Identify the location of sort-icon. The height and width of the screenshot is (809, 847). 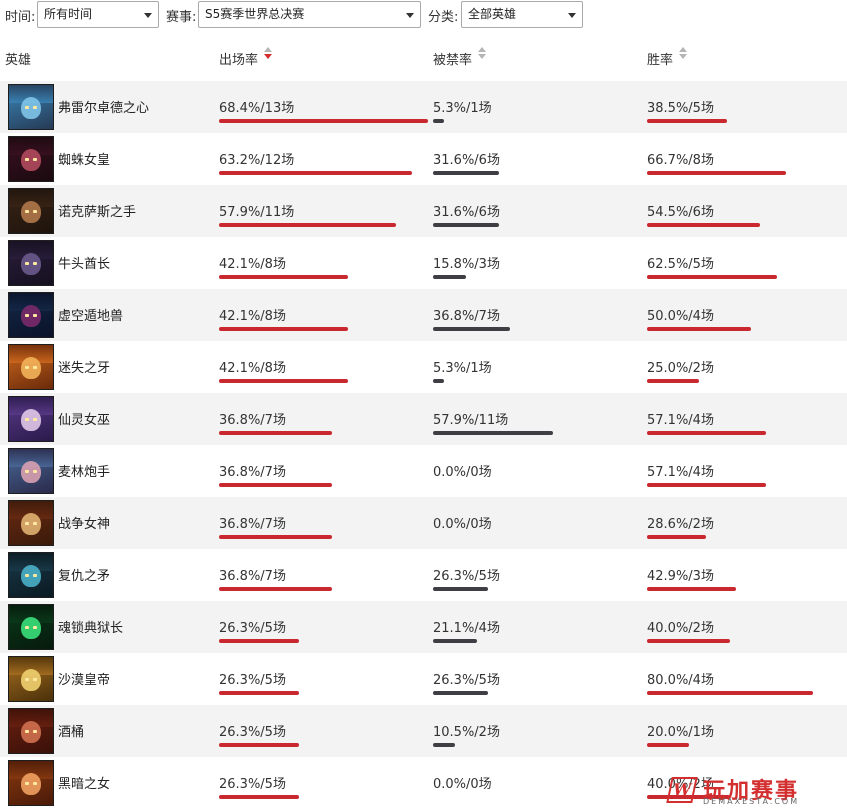
(482, 53).